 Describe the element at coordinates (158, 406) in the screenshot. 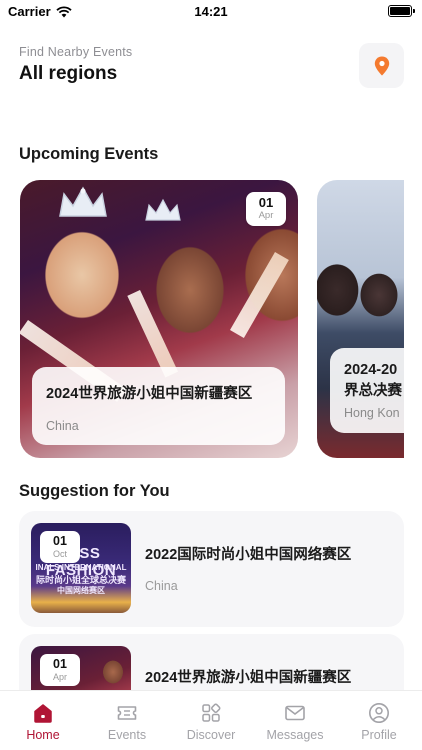

I see `event-info-panel: 2024世界旅游小姐中国新疆赛区 China` at that location.